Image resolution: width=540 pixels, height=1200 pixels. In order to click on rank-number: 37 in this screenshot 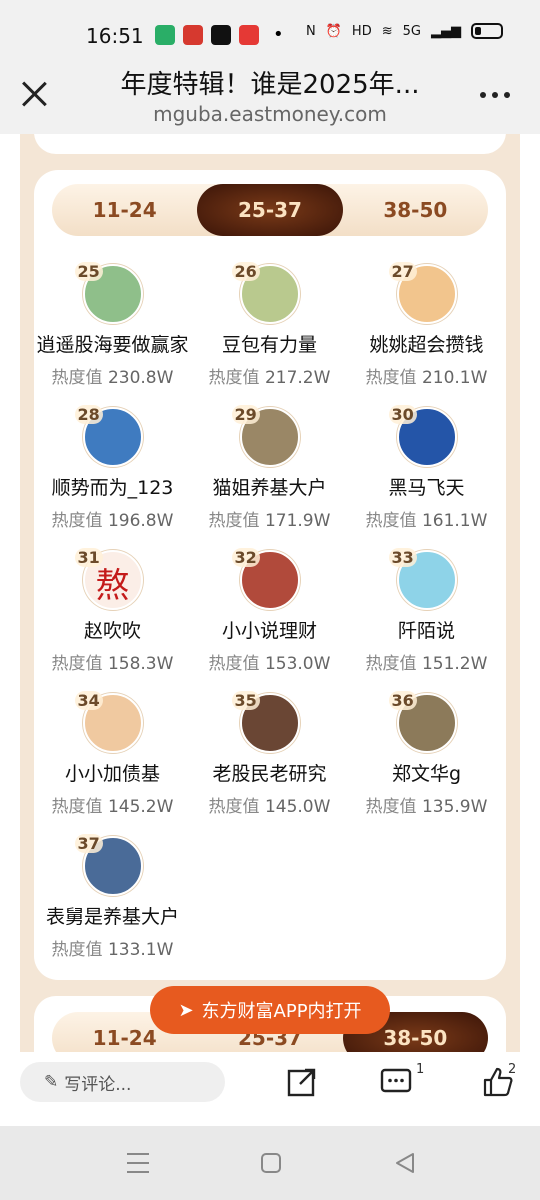, I will do `click(88, 843)`.